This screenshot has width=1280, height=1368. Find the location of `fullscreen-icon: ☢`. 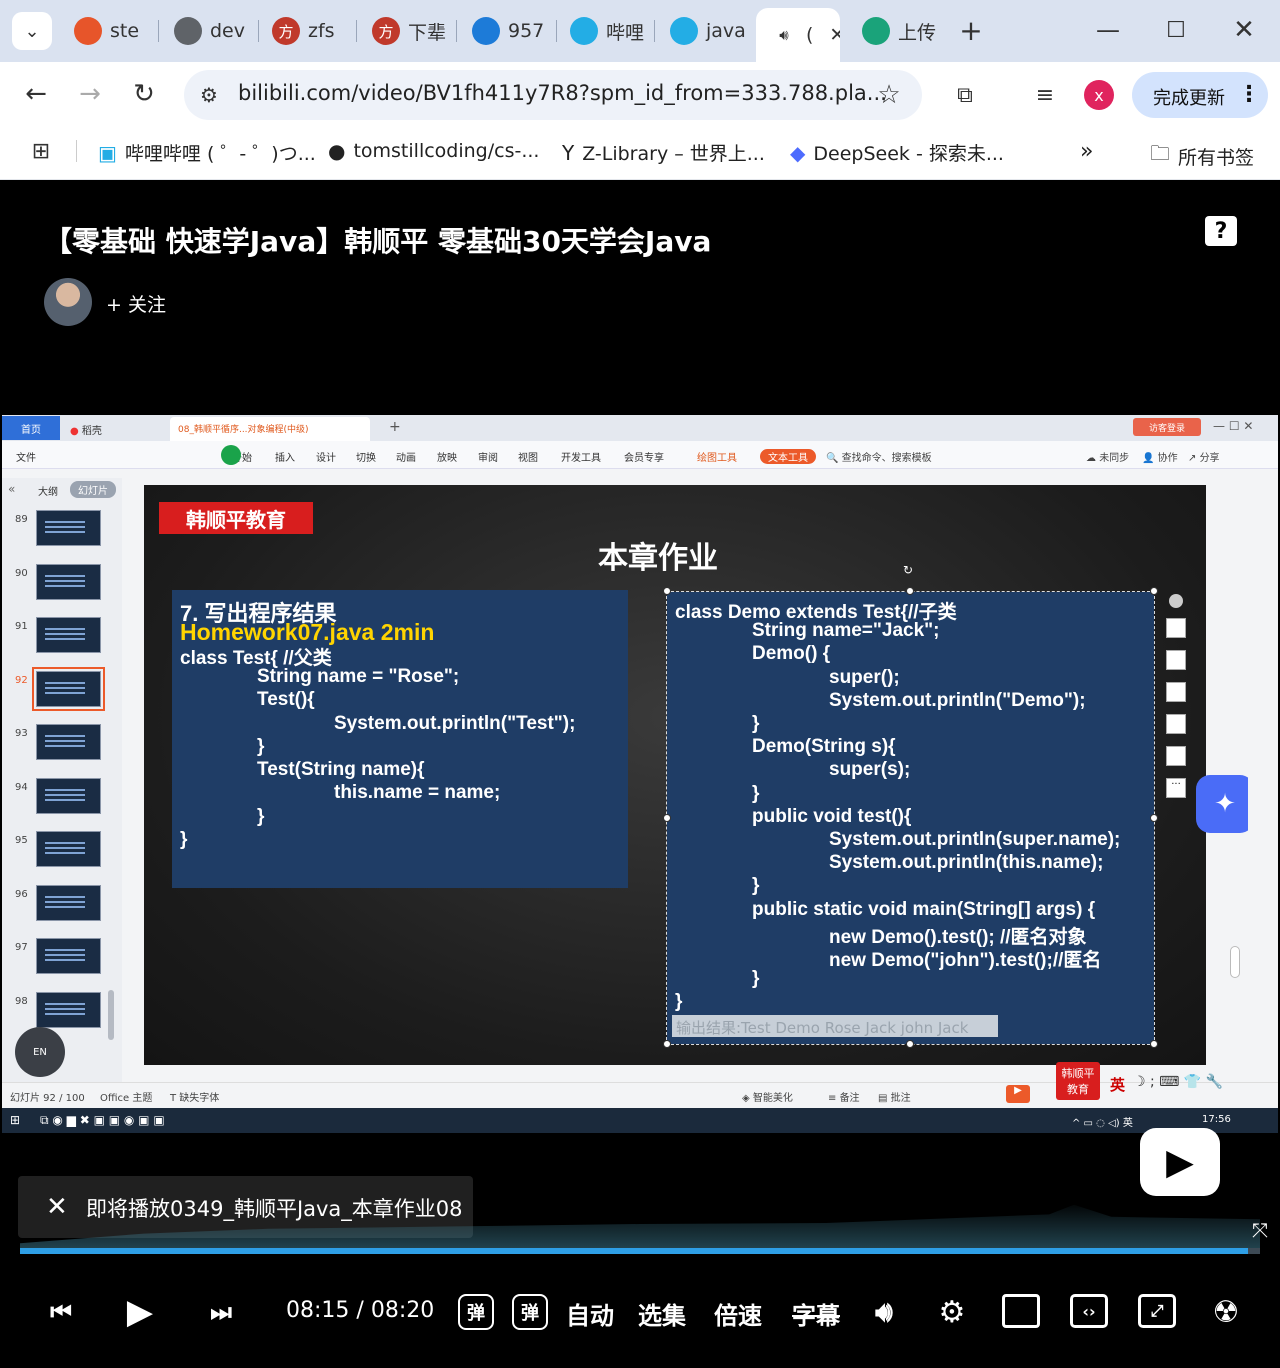

fullscreen-icon: ☢ is located at coordinates (1226, 1312).